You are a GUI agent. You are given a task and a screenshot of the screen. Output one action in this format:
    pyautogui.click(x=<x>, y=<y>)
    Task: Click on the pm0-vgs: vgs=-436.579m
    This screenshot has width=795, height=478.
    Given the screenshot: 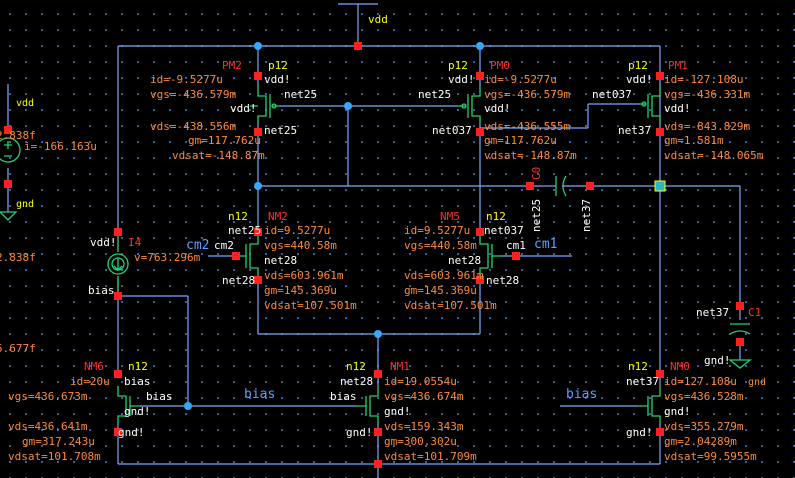 What is the action you would take?
    pyautogui.click(x=527, y=94)
    